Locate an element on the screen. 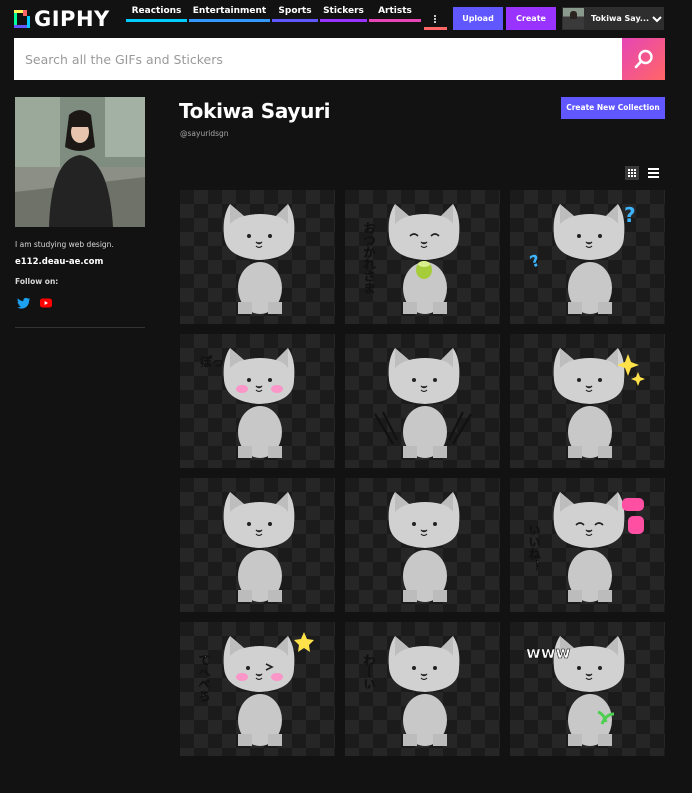  create-new-collection-button: Create New Collection is located at coordinates (613, 108).